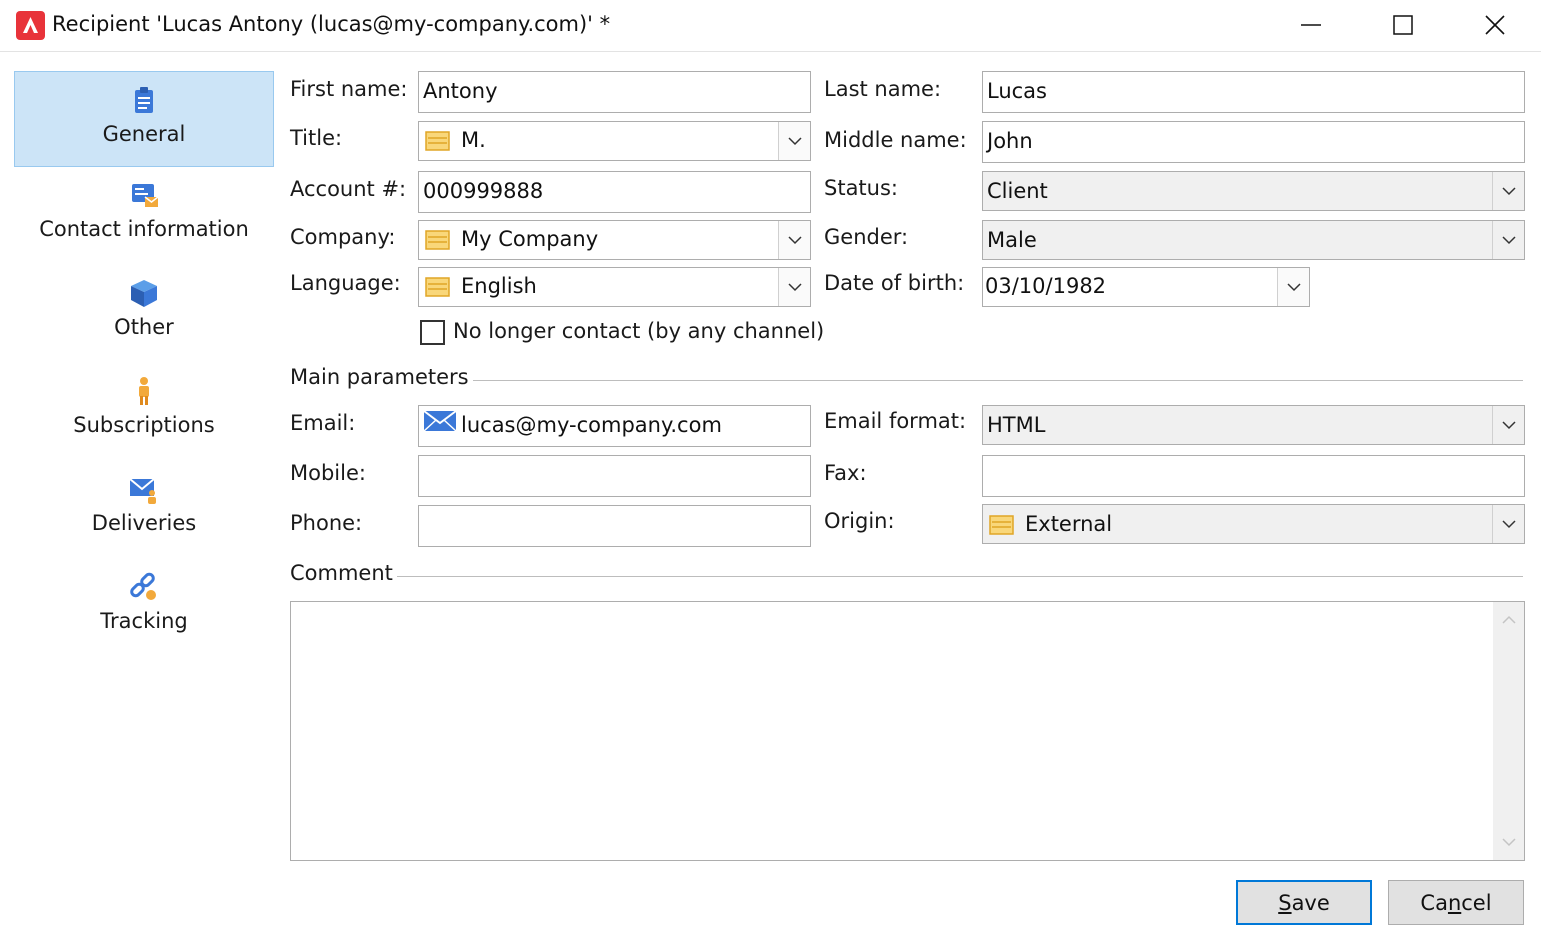 This screenshot has width=1541, height=935. I want to click on sidebar-item-subscriptions: Subscriptions, so click(144, 411).